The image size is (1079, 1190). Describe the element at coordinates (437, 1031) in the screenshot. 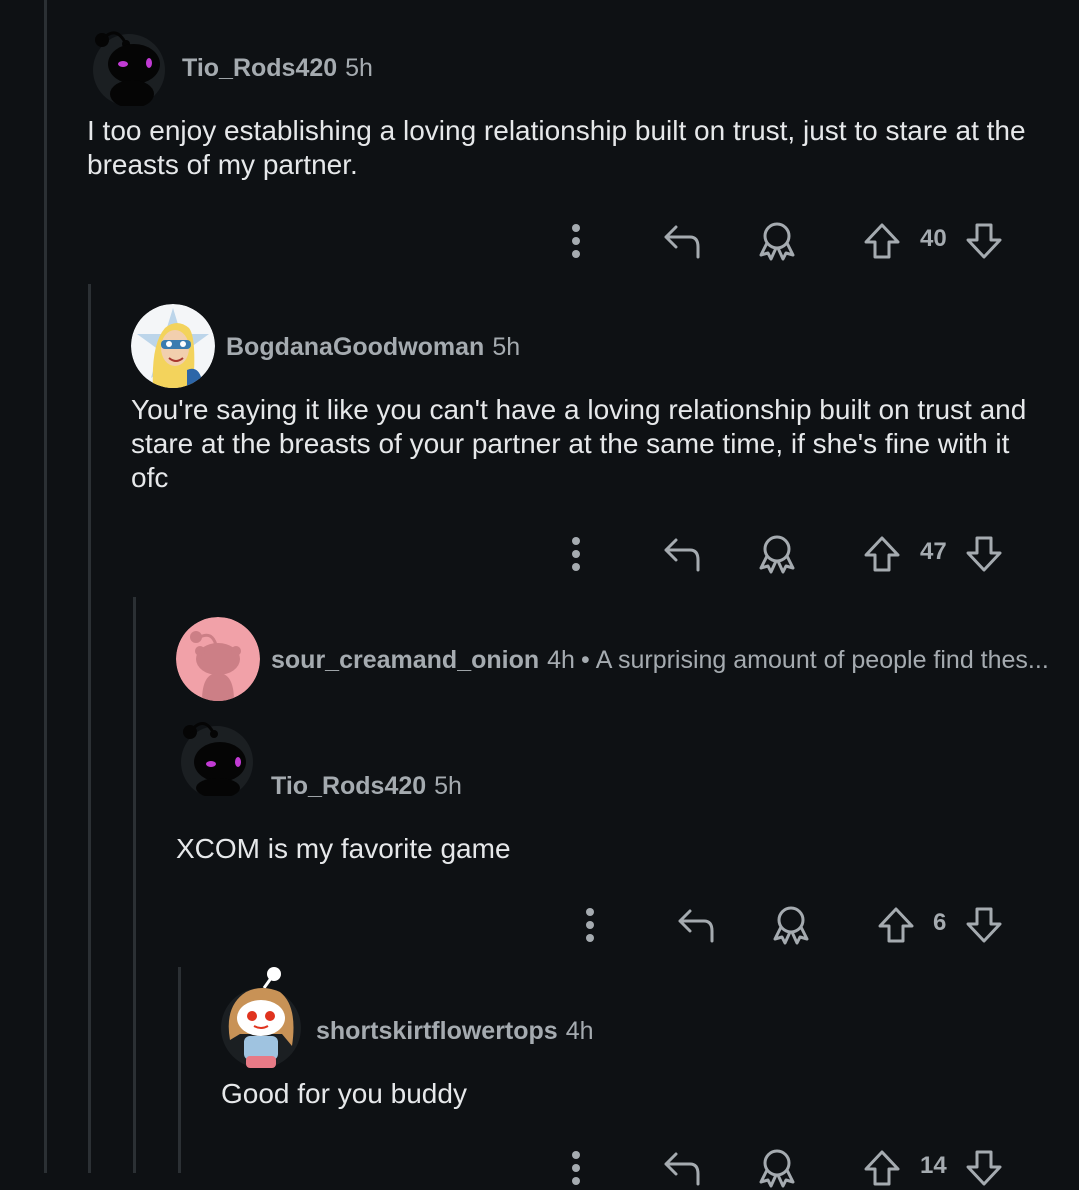

I see `username: shortskirtflowertops` at that location.